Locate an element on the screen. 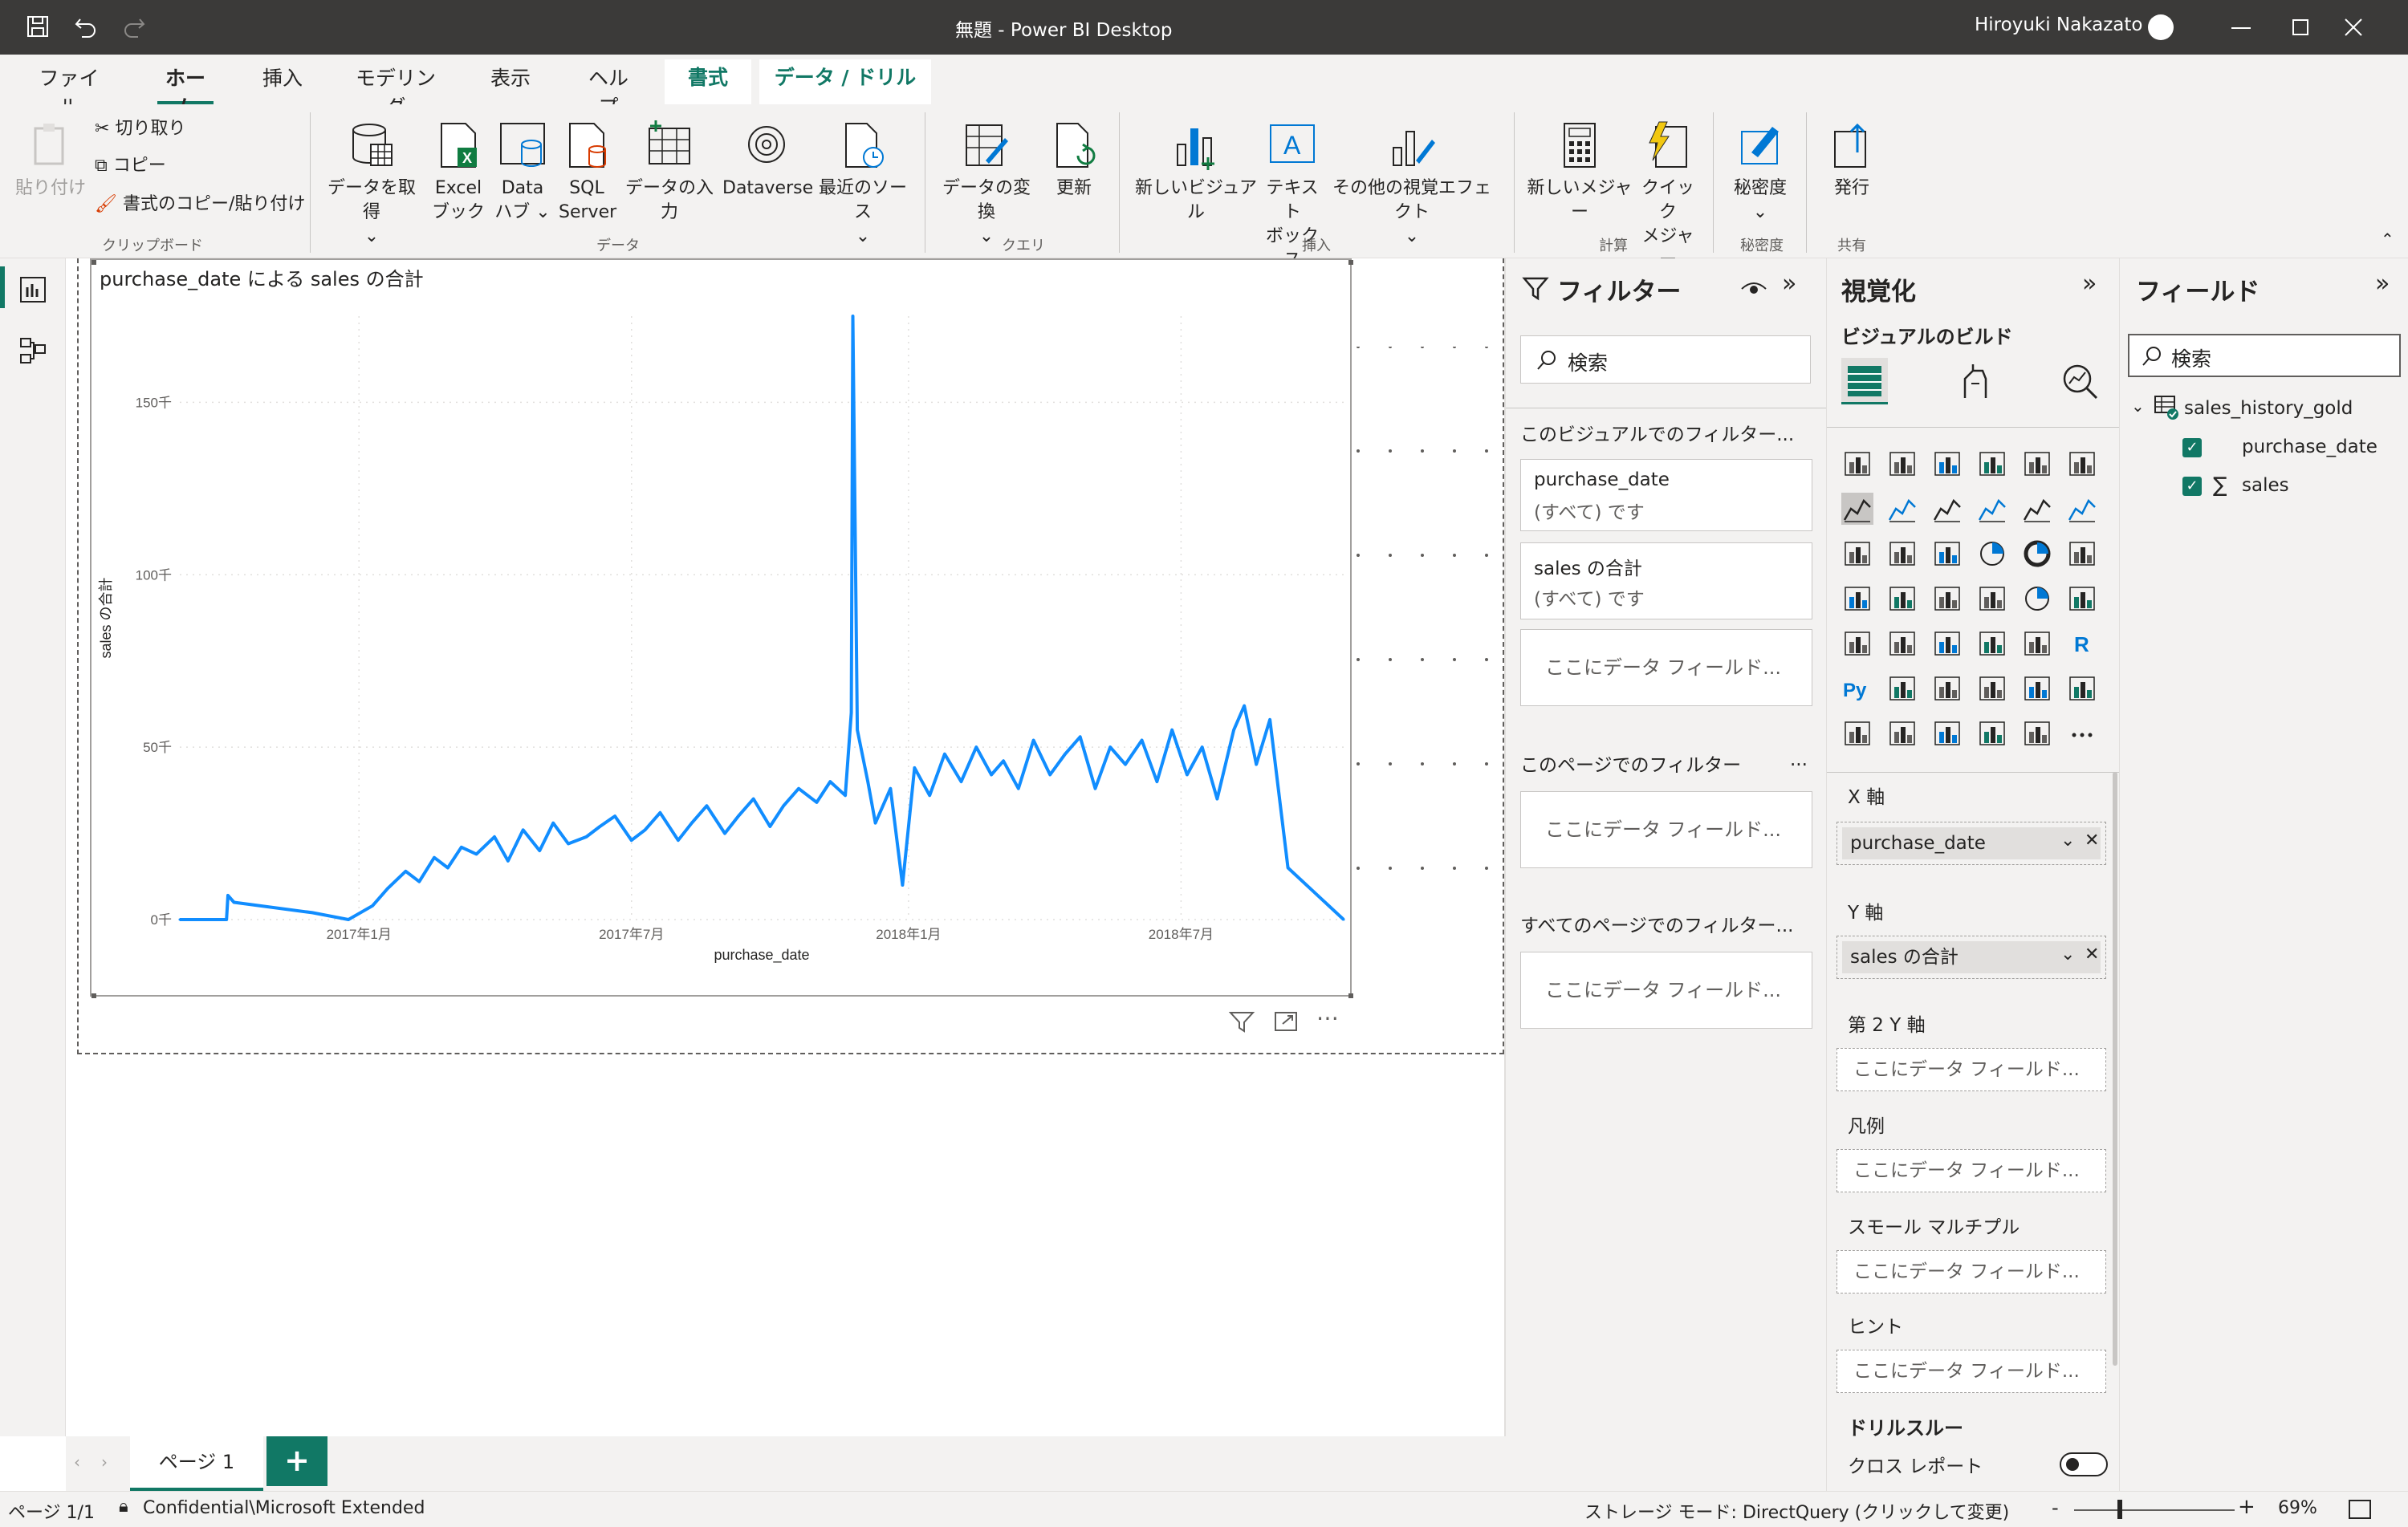 The width and height of the screenshot is (2408, 1527). 100-stacked-column-icon is located at coordinates (2082, 464).